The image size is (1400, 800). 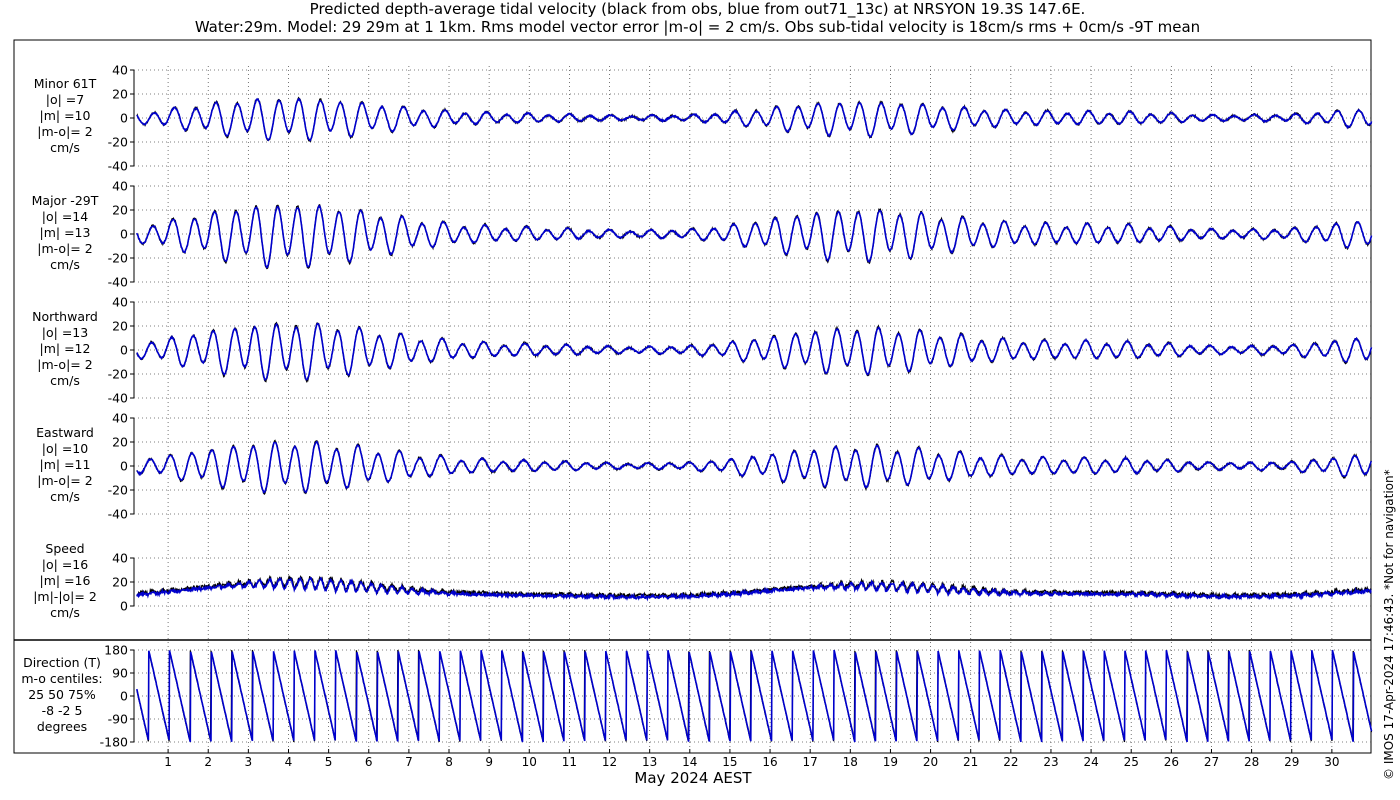 I want to click on x-tick-label: 9, so click(x=489, y=762).